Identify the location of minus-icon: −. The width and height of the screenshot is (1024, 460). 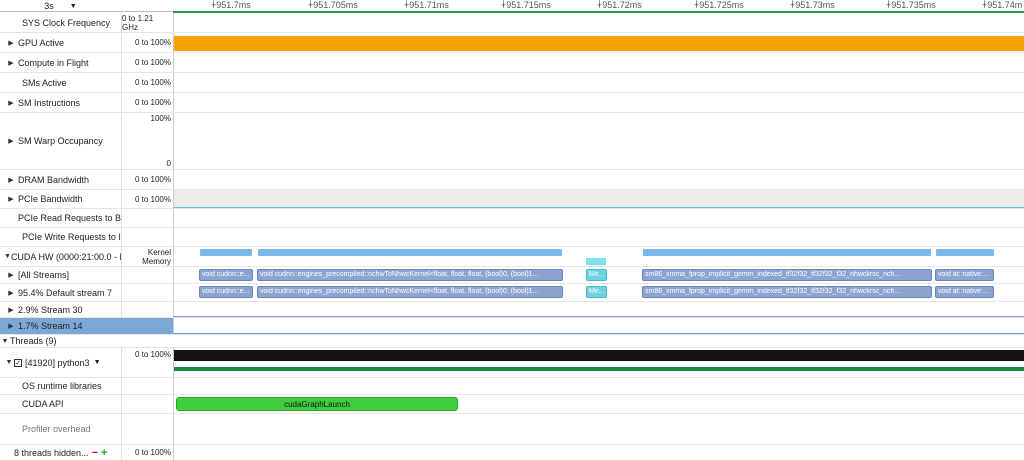
(95, 453).